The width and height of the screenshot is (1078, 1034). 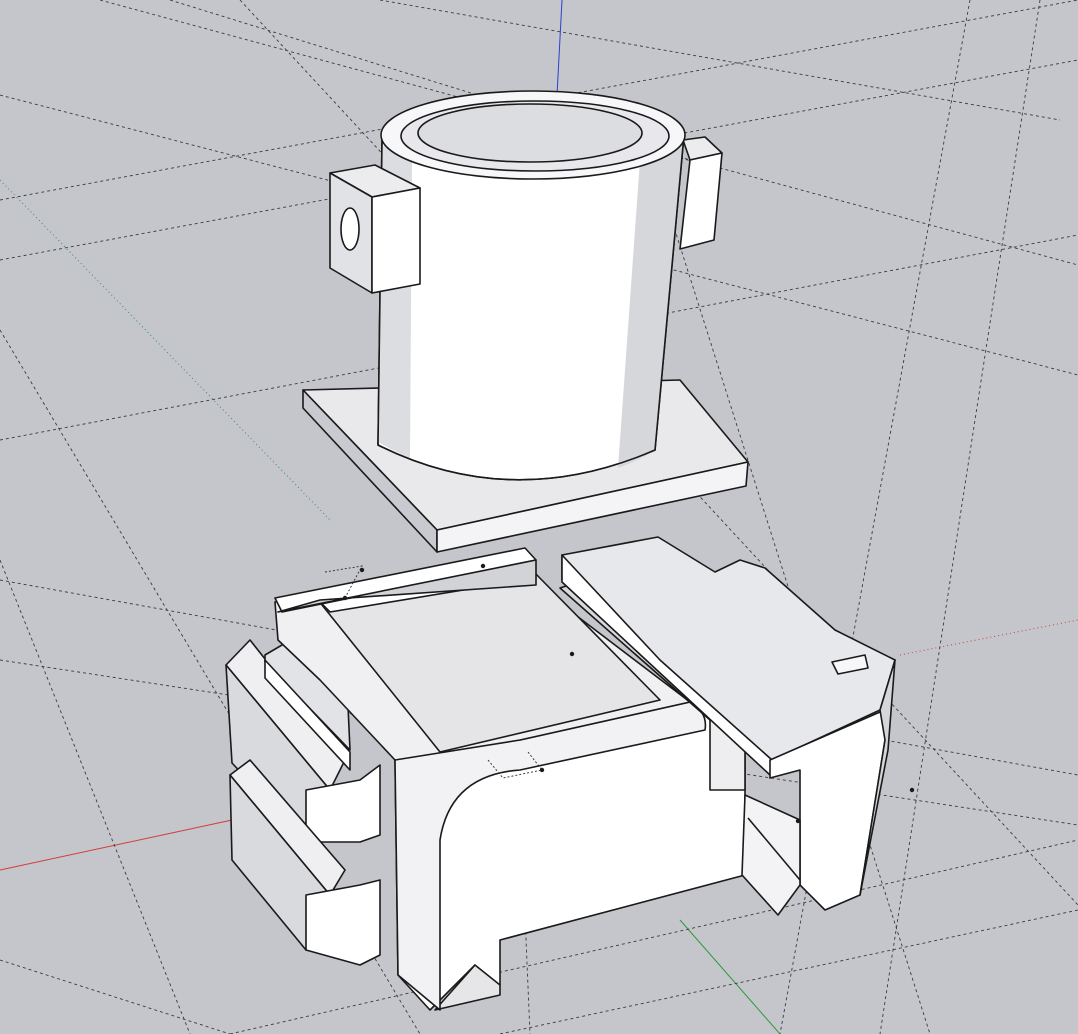 I want to click on red-axis-dotted, so click(x=988, y=637).